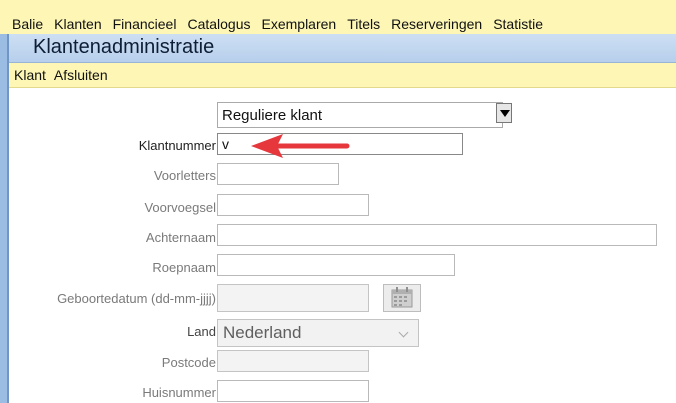  Describe the element at coordinates (201, 331) in the screenshot. I see `land-label: Land` at that location.